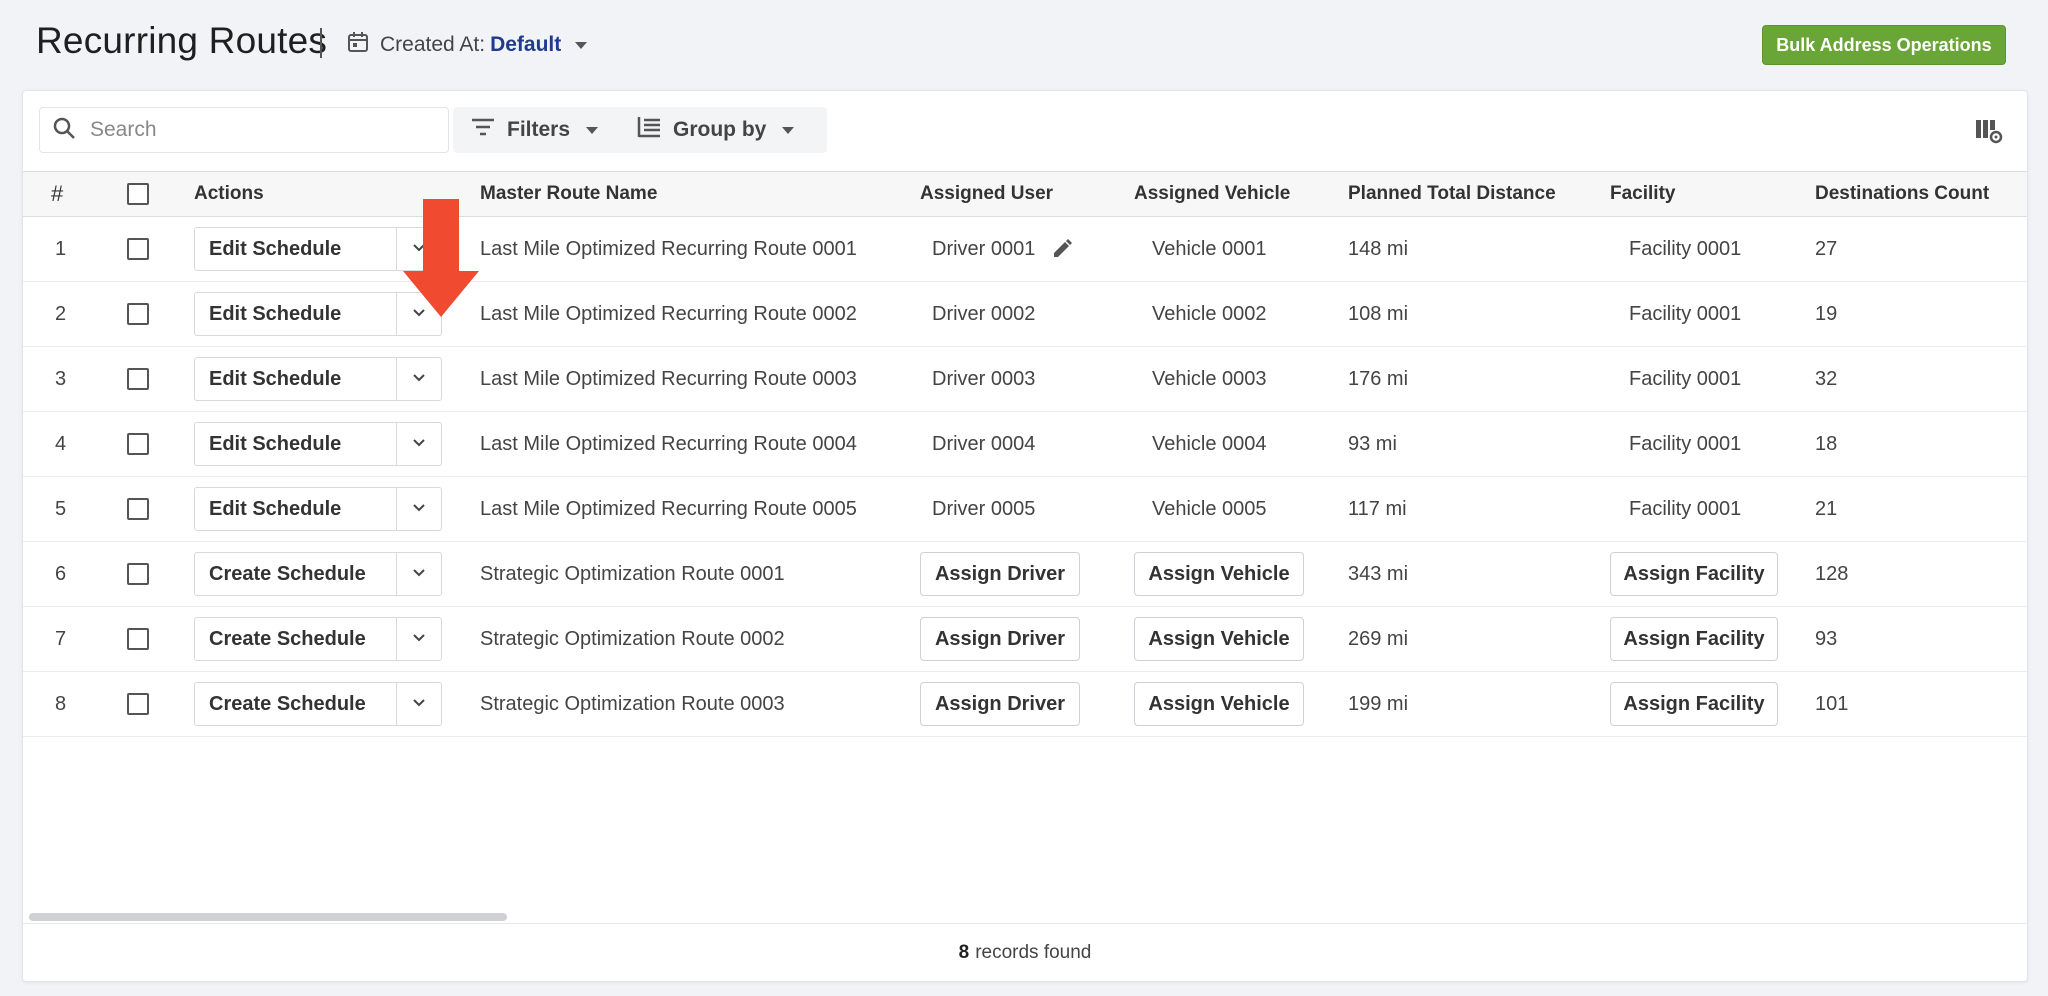 This screenshot has height=996, width=2048. What do you see at coordinates (632, 639) in the screenshot?
I see `route-name: Strategic Optimization Route 0002` at bounding box center [632, 639].